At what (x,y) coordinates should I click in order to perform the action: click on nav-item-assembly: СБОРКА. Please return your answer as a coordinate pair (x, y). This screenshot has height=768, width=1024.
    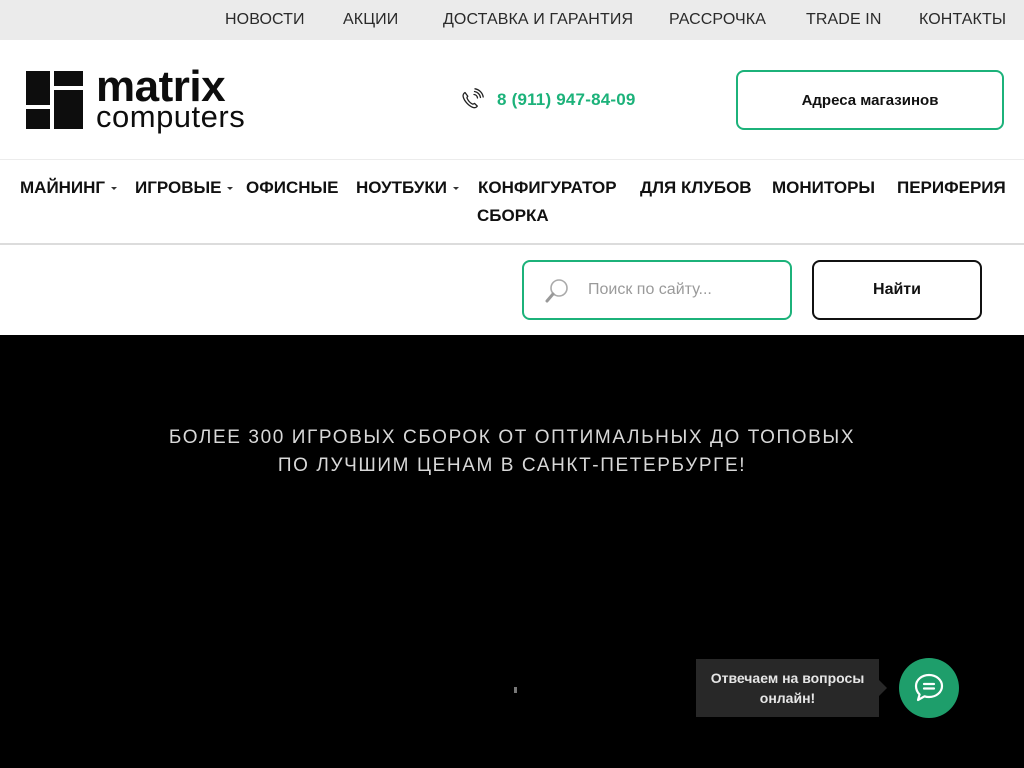
    Looking at the image, I should click on (513, 216).